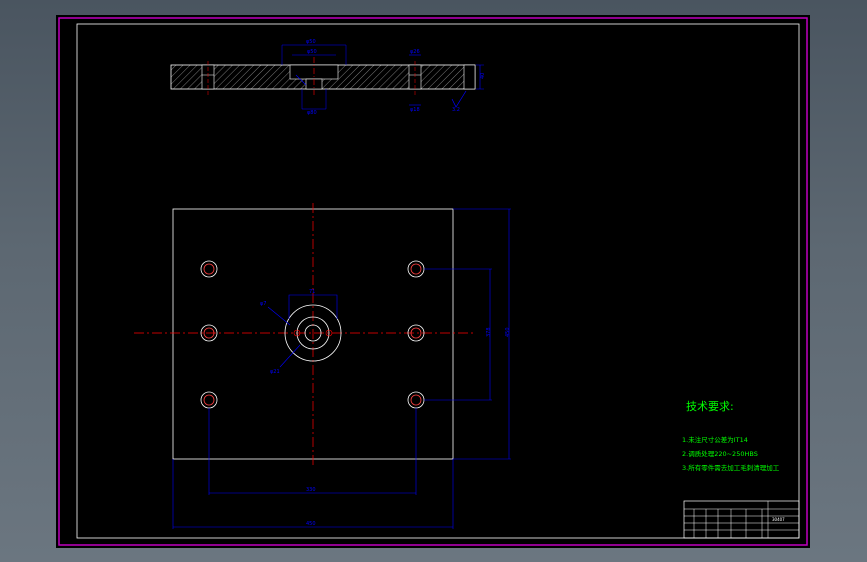 The image size is (867, 562). Describe the element at coordinates (715, 439) in the screenshot. I see `note-line-1: 1.未注尺寸公差为IT14` at that location.